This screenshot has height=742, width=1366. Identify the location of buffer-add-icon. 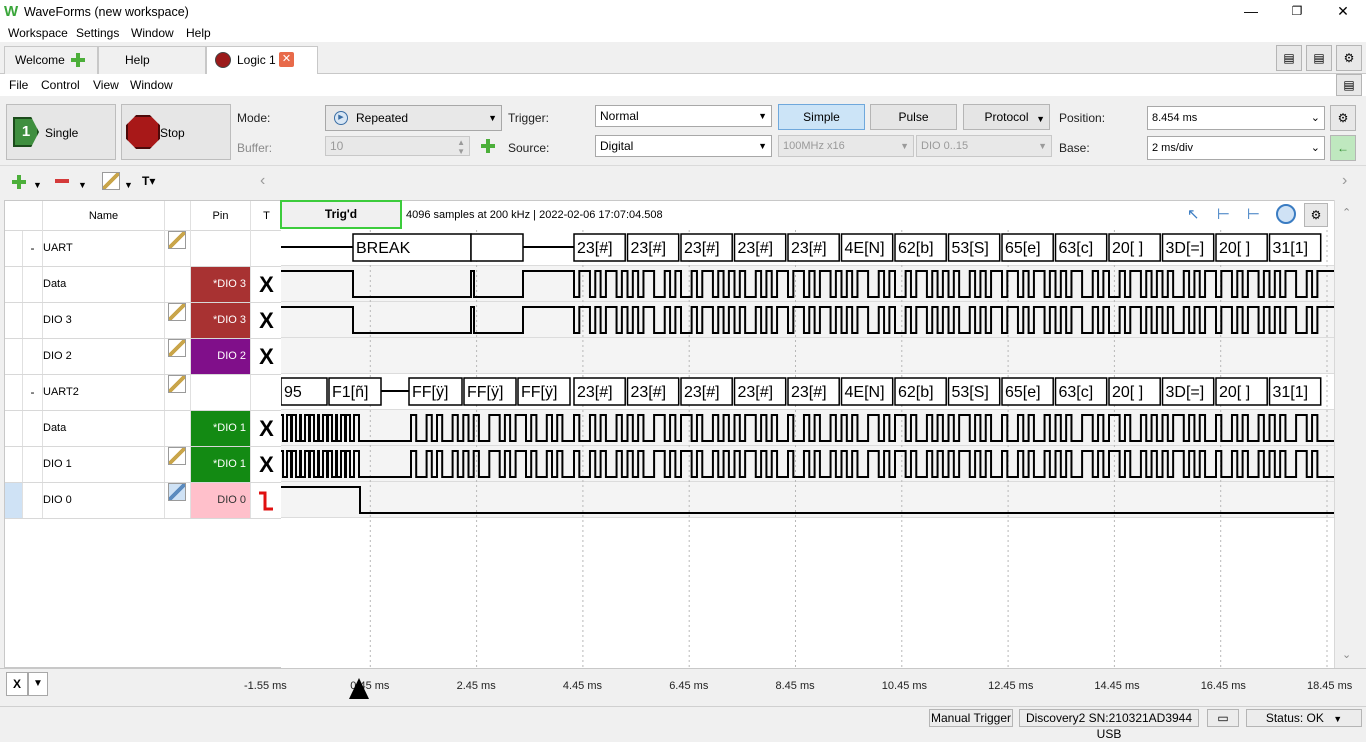
(488, 146).